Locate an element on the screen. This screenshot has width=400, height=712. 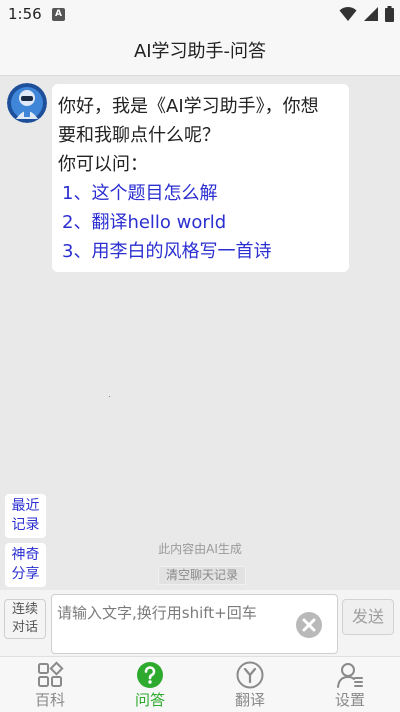
status-icons is located at coordinates (366, 14).